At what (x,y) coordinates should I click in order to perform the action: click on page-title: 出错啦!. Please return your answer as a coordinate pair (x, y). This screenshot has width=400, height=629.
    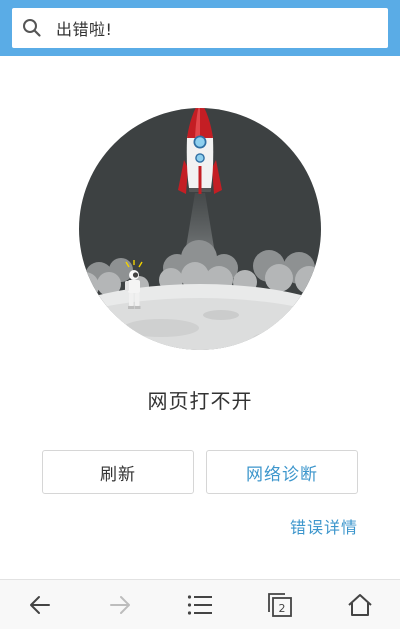
    Looking at the image, I should click on (84, 29).